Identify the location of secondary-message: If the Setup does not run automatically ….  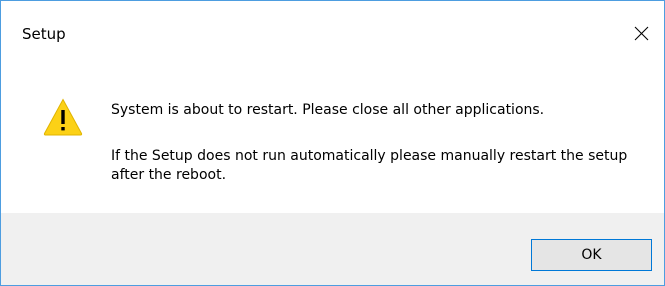
(369, 165).